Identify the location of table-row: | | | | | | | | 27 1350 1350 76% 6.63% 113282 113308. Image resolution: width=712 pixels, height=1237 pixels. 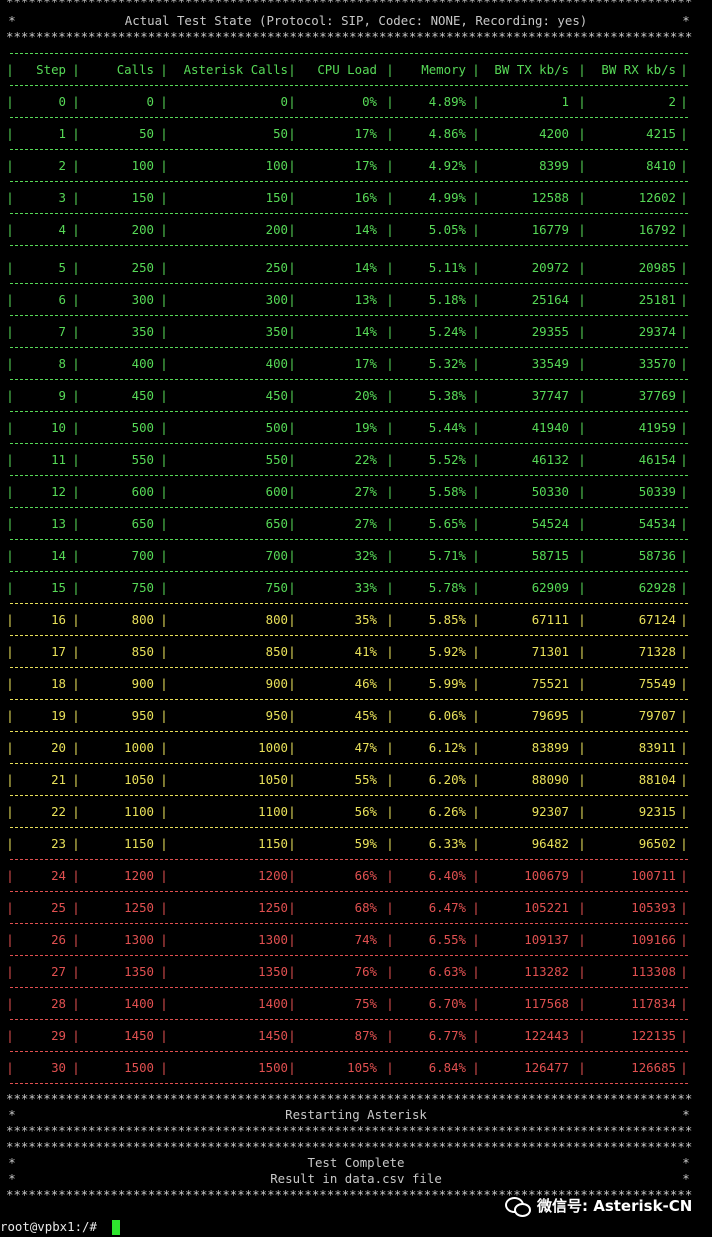
(356, 972).